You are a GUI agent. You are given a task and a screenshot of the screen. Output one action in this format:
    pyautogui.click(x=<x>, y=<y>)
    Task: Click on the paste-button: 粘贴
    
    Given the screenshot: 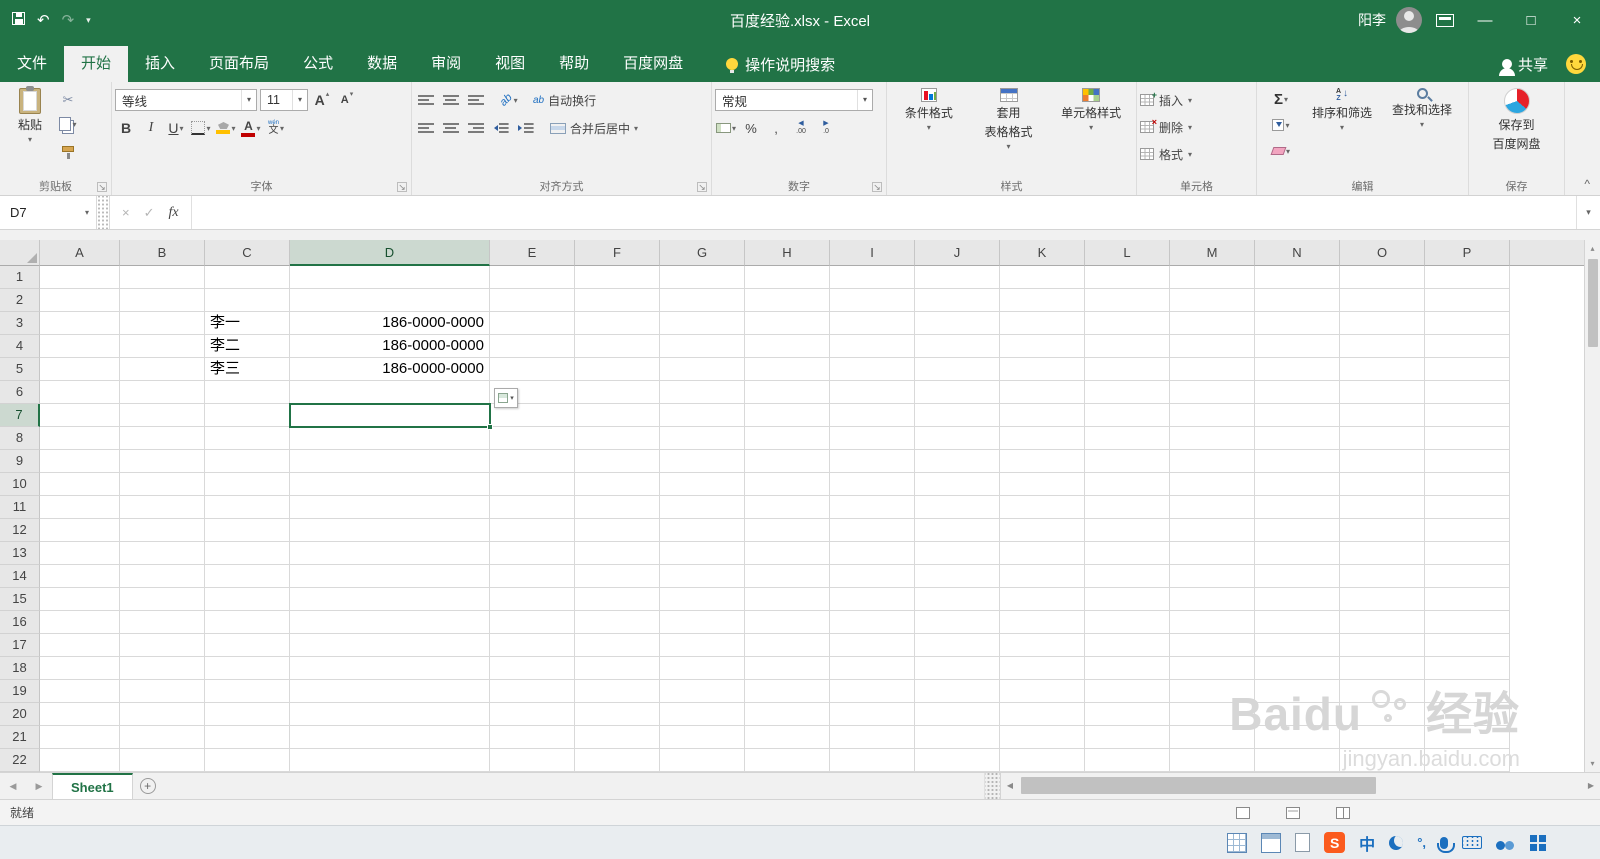 What is the action you would take?
    pyautogui.click(x=30, y=132)
    